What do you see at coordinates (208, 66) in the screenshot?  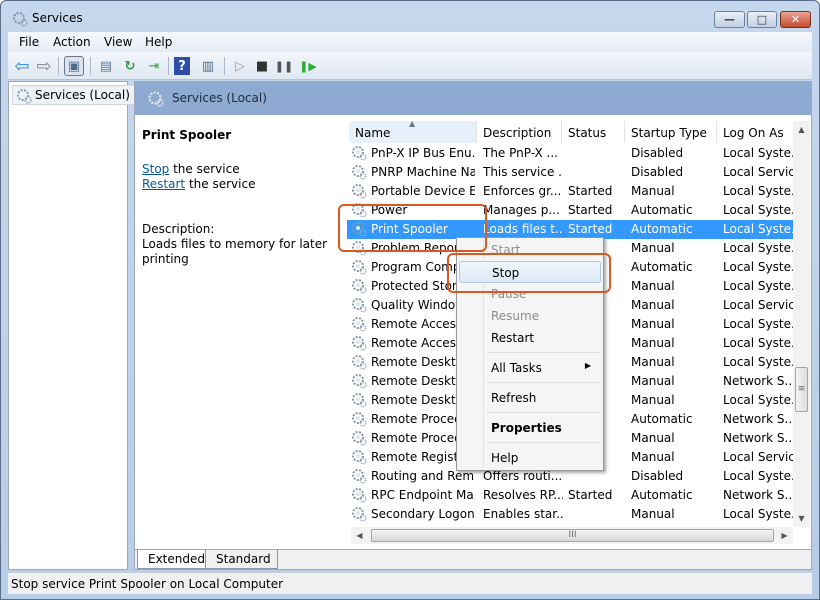 I see `action-pane-icon: ▥` at bounding box center [208, 66].